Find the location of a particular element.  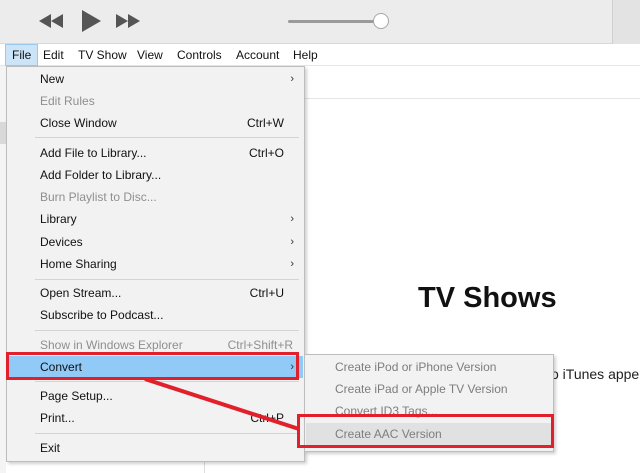

annotation-arrow is located at coordinates (222, 404).